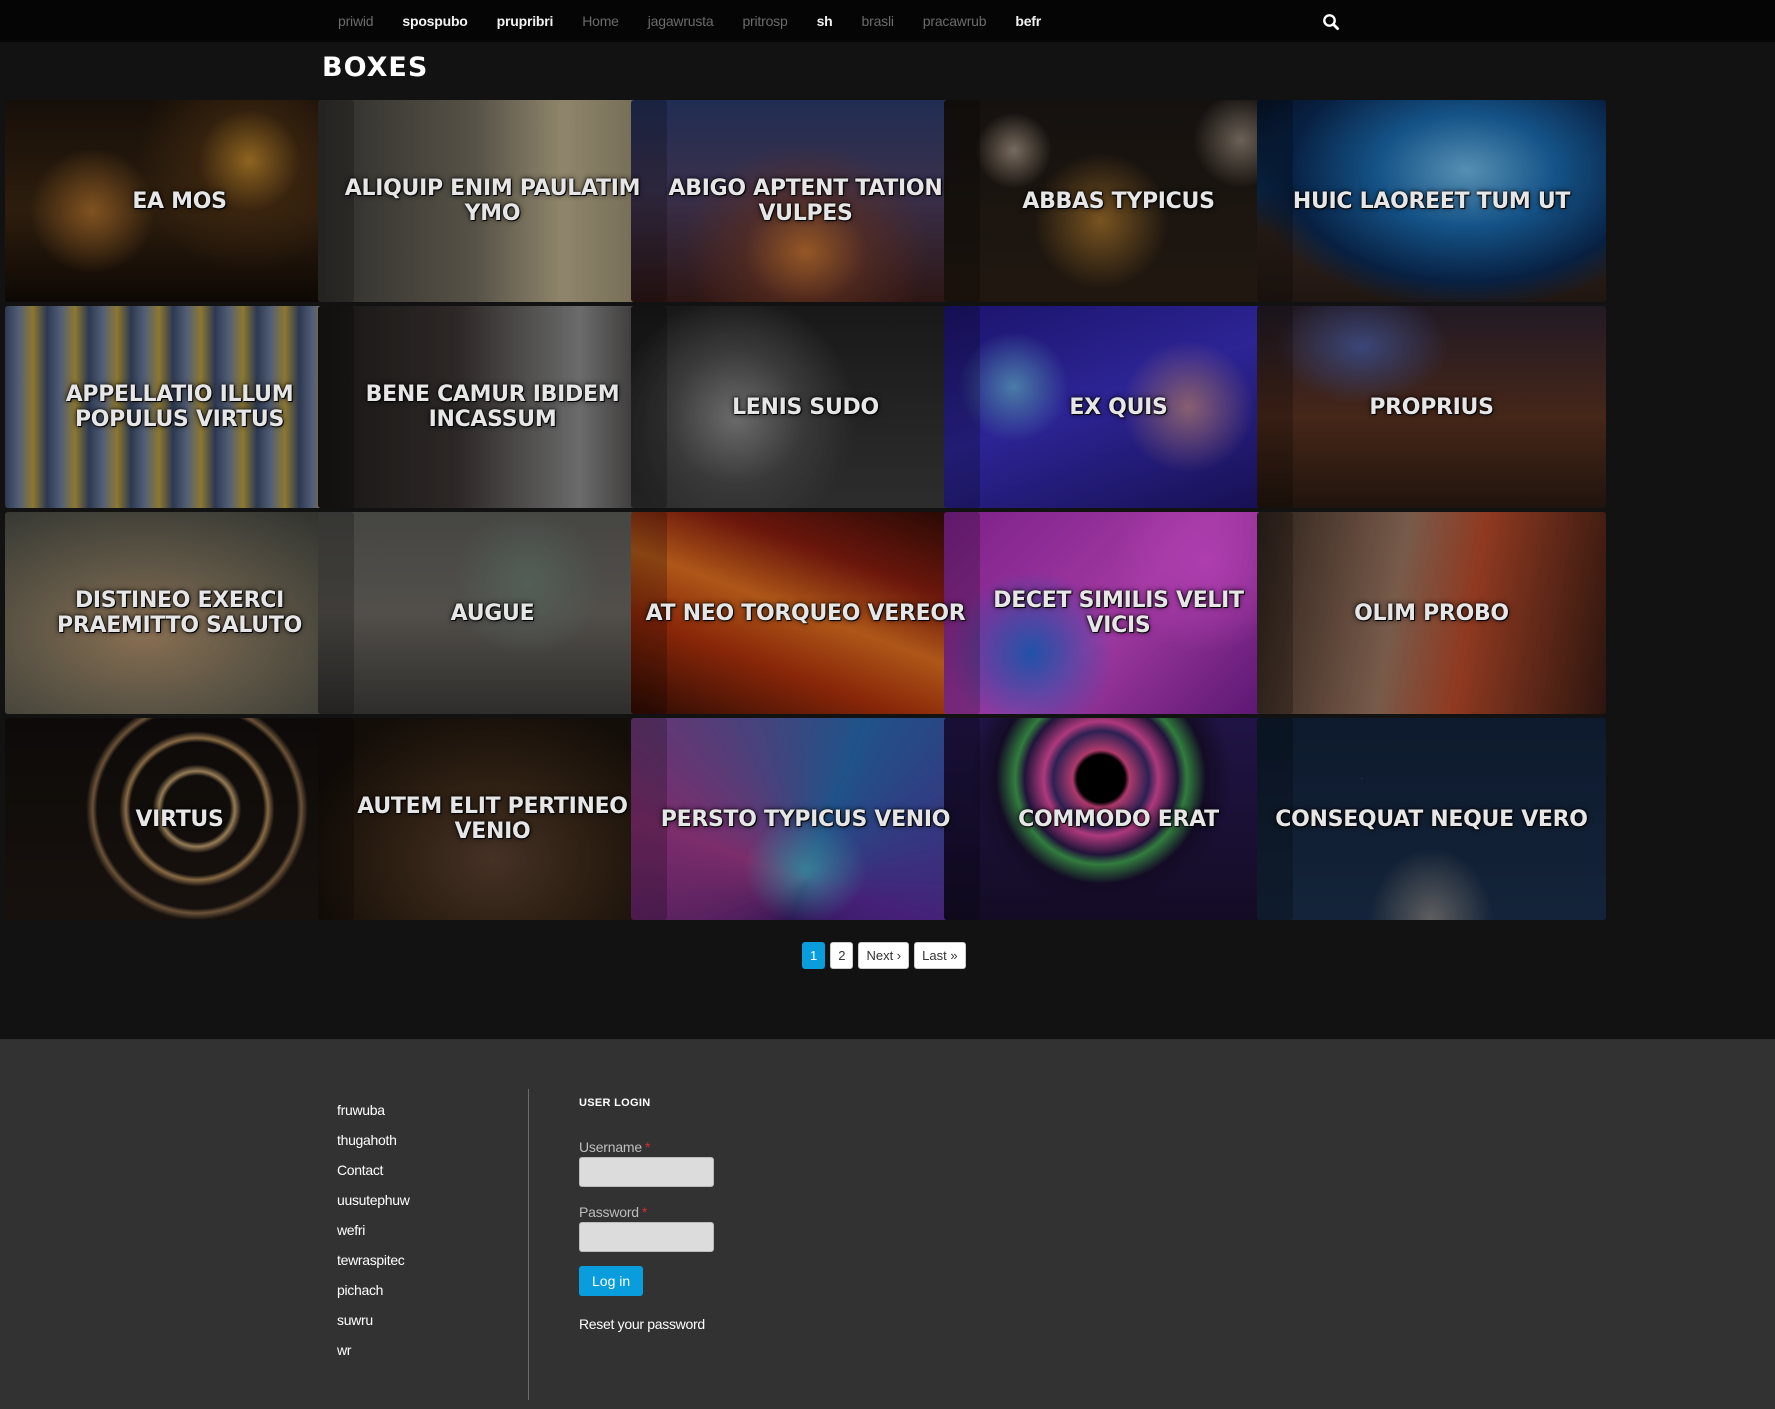 The height and width of the screenshot is (1409, 1775). I want to click on box-tile-title: ALIQUIP ENIM PAULATIM YMO, so click(492, 201).